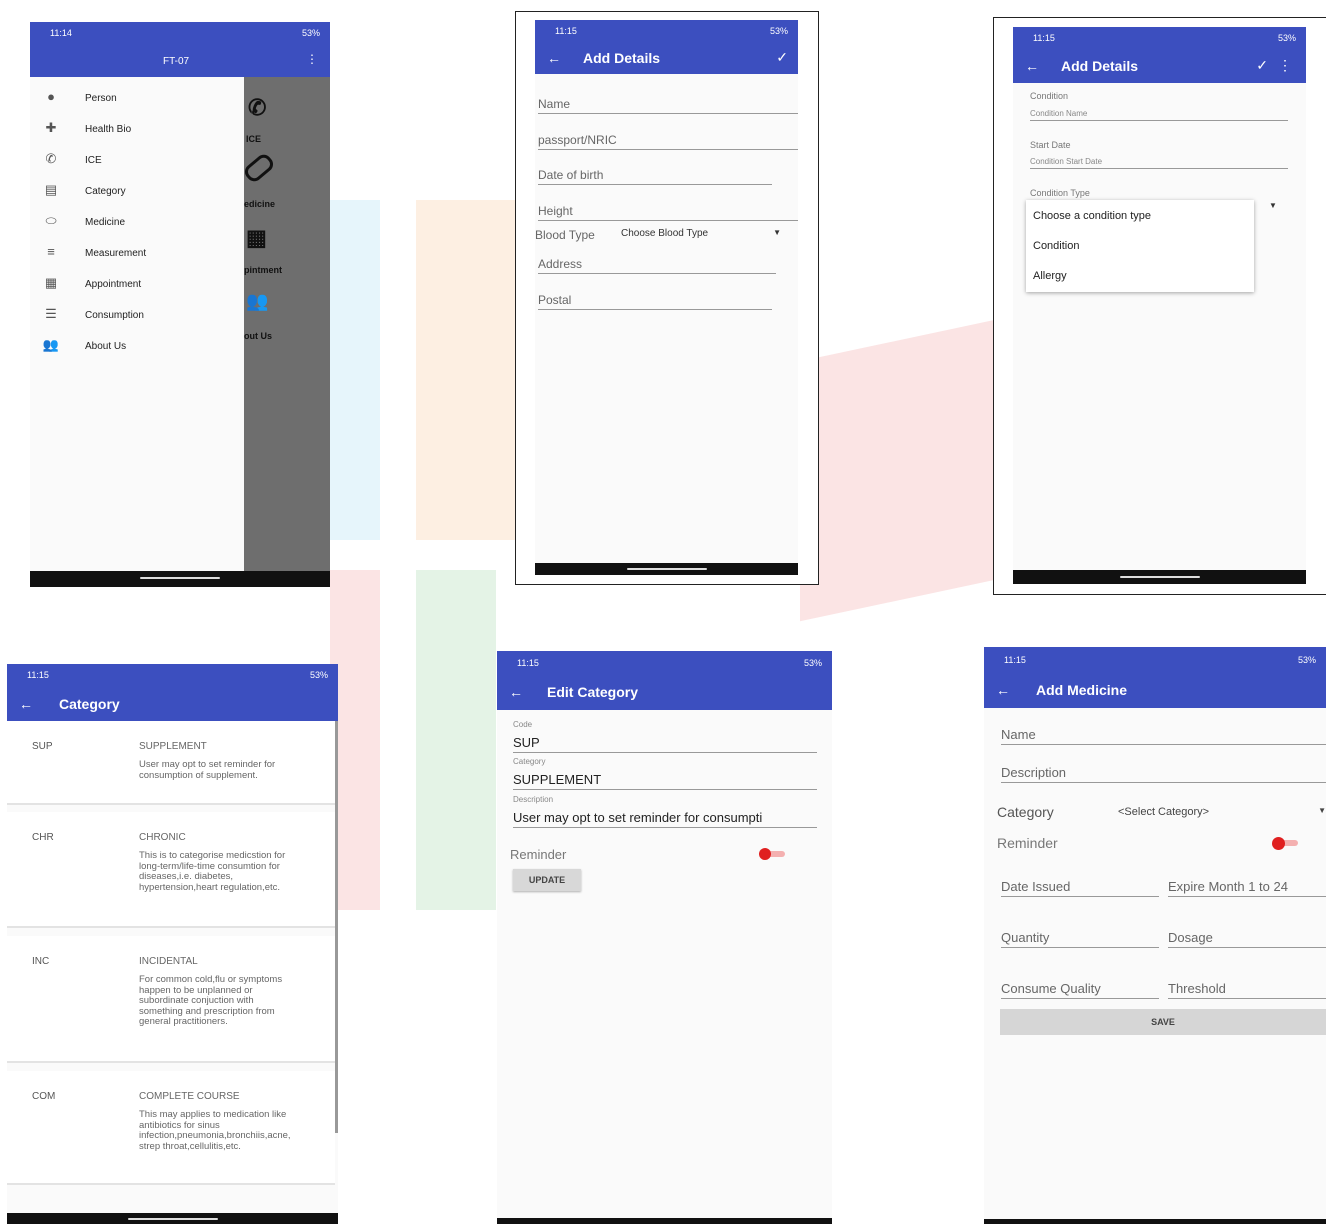 The image size is (1326, 1224). I want to click on drawer-item-measurement: ≡ Measurement, so click(137, 253).